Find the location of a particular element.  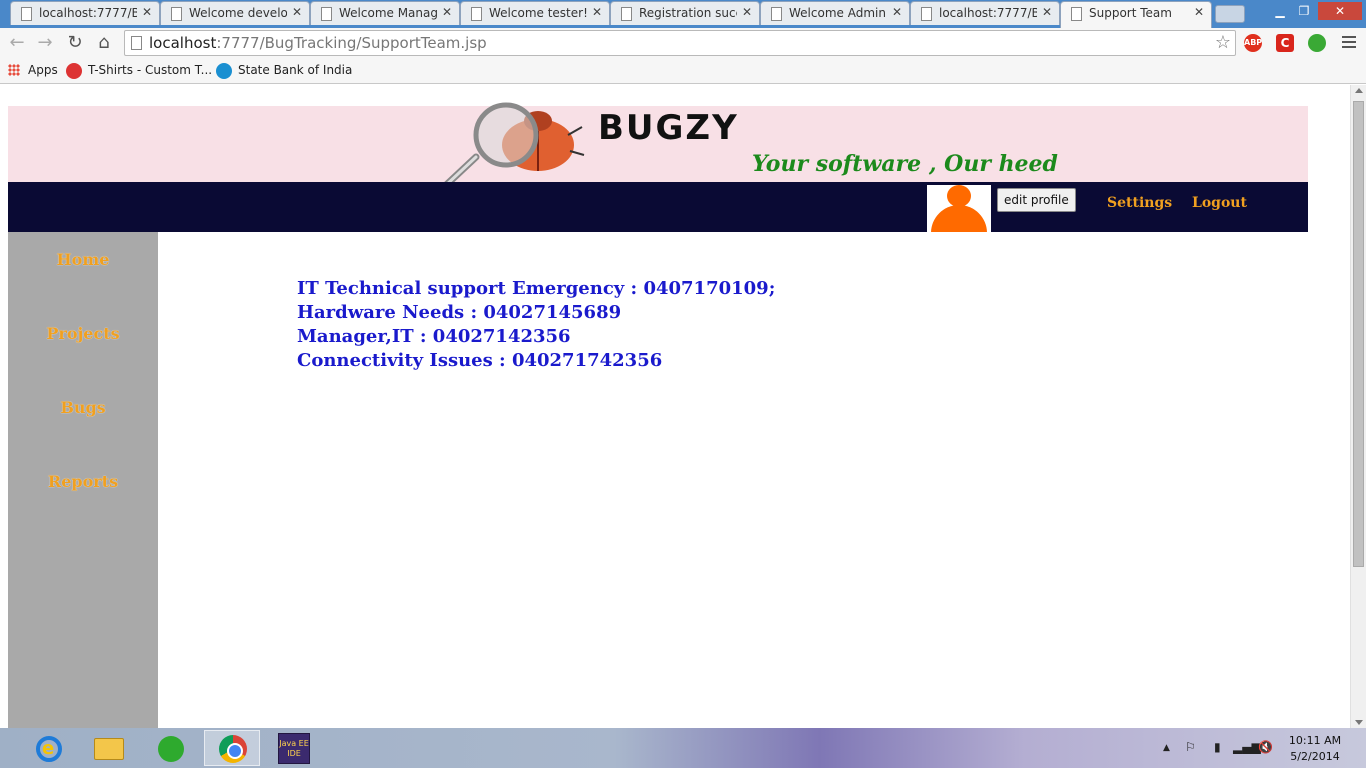

chrome-icon is located at coordinates (232, 748).